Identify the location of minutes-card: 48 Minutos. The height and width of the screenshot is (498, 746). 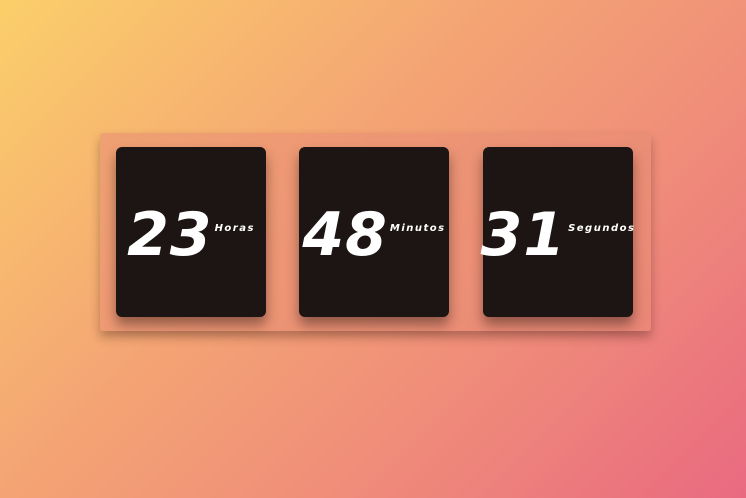
(374, 232).